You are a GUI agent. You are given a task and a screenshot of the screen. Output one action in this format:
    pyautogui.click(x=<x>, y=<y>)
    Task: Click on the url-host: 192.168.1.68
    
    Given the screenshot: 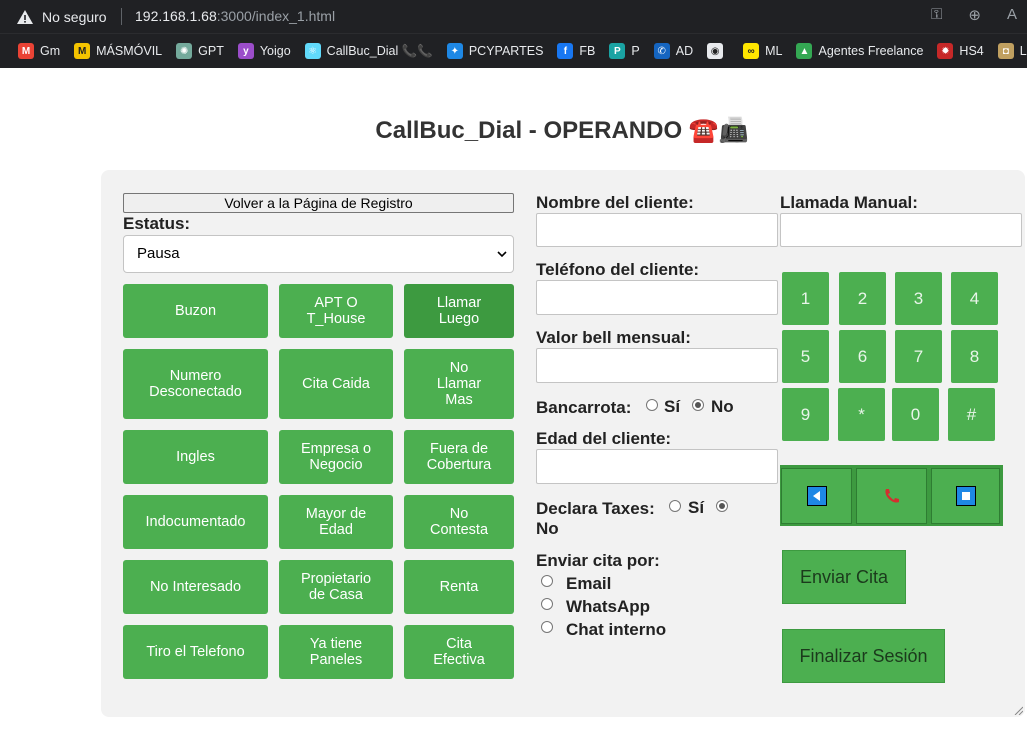 What is the action you would take?
    pyautogui.click(x=176, y=16)
    